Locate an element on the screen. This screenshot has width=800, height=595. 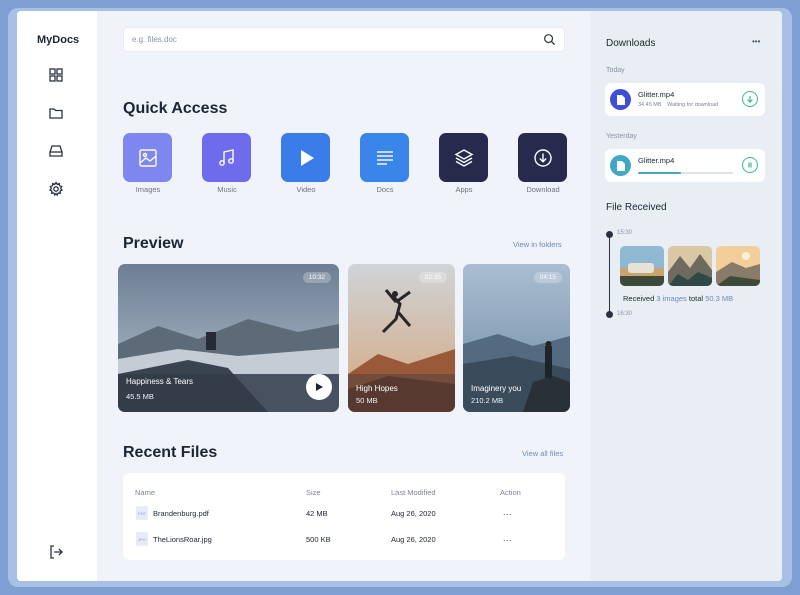
quick-access-label: Music is located at coordinates (227, 189).